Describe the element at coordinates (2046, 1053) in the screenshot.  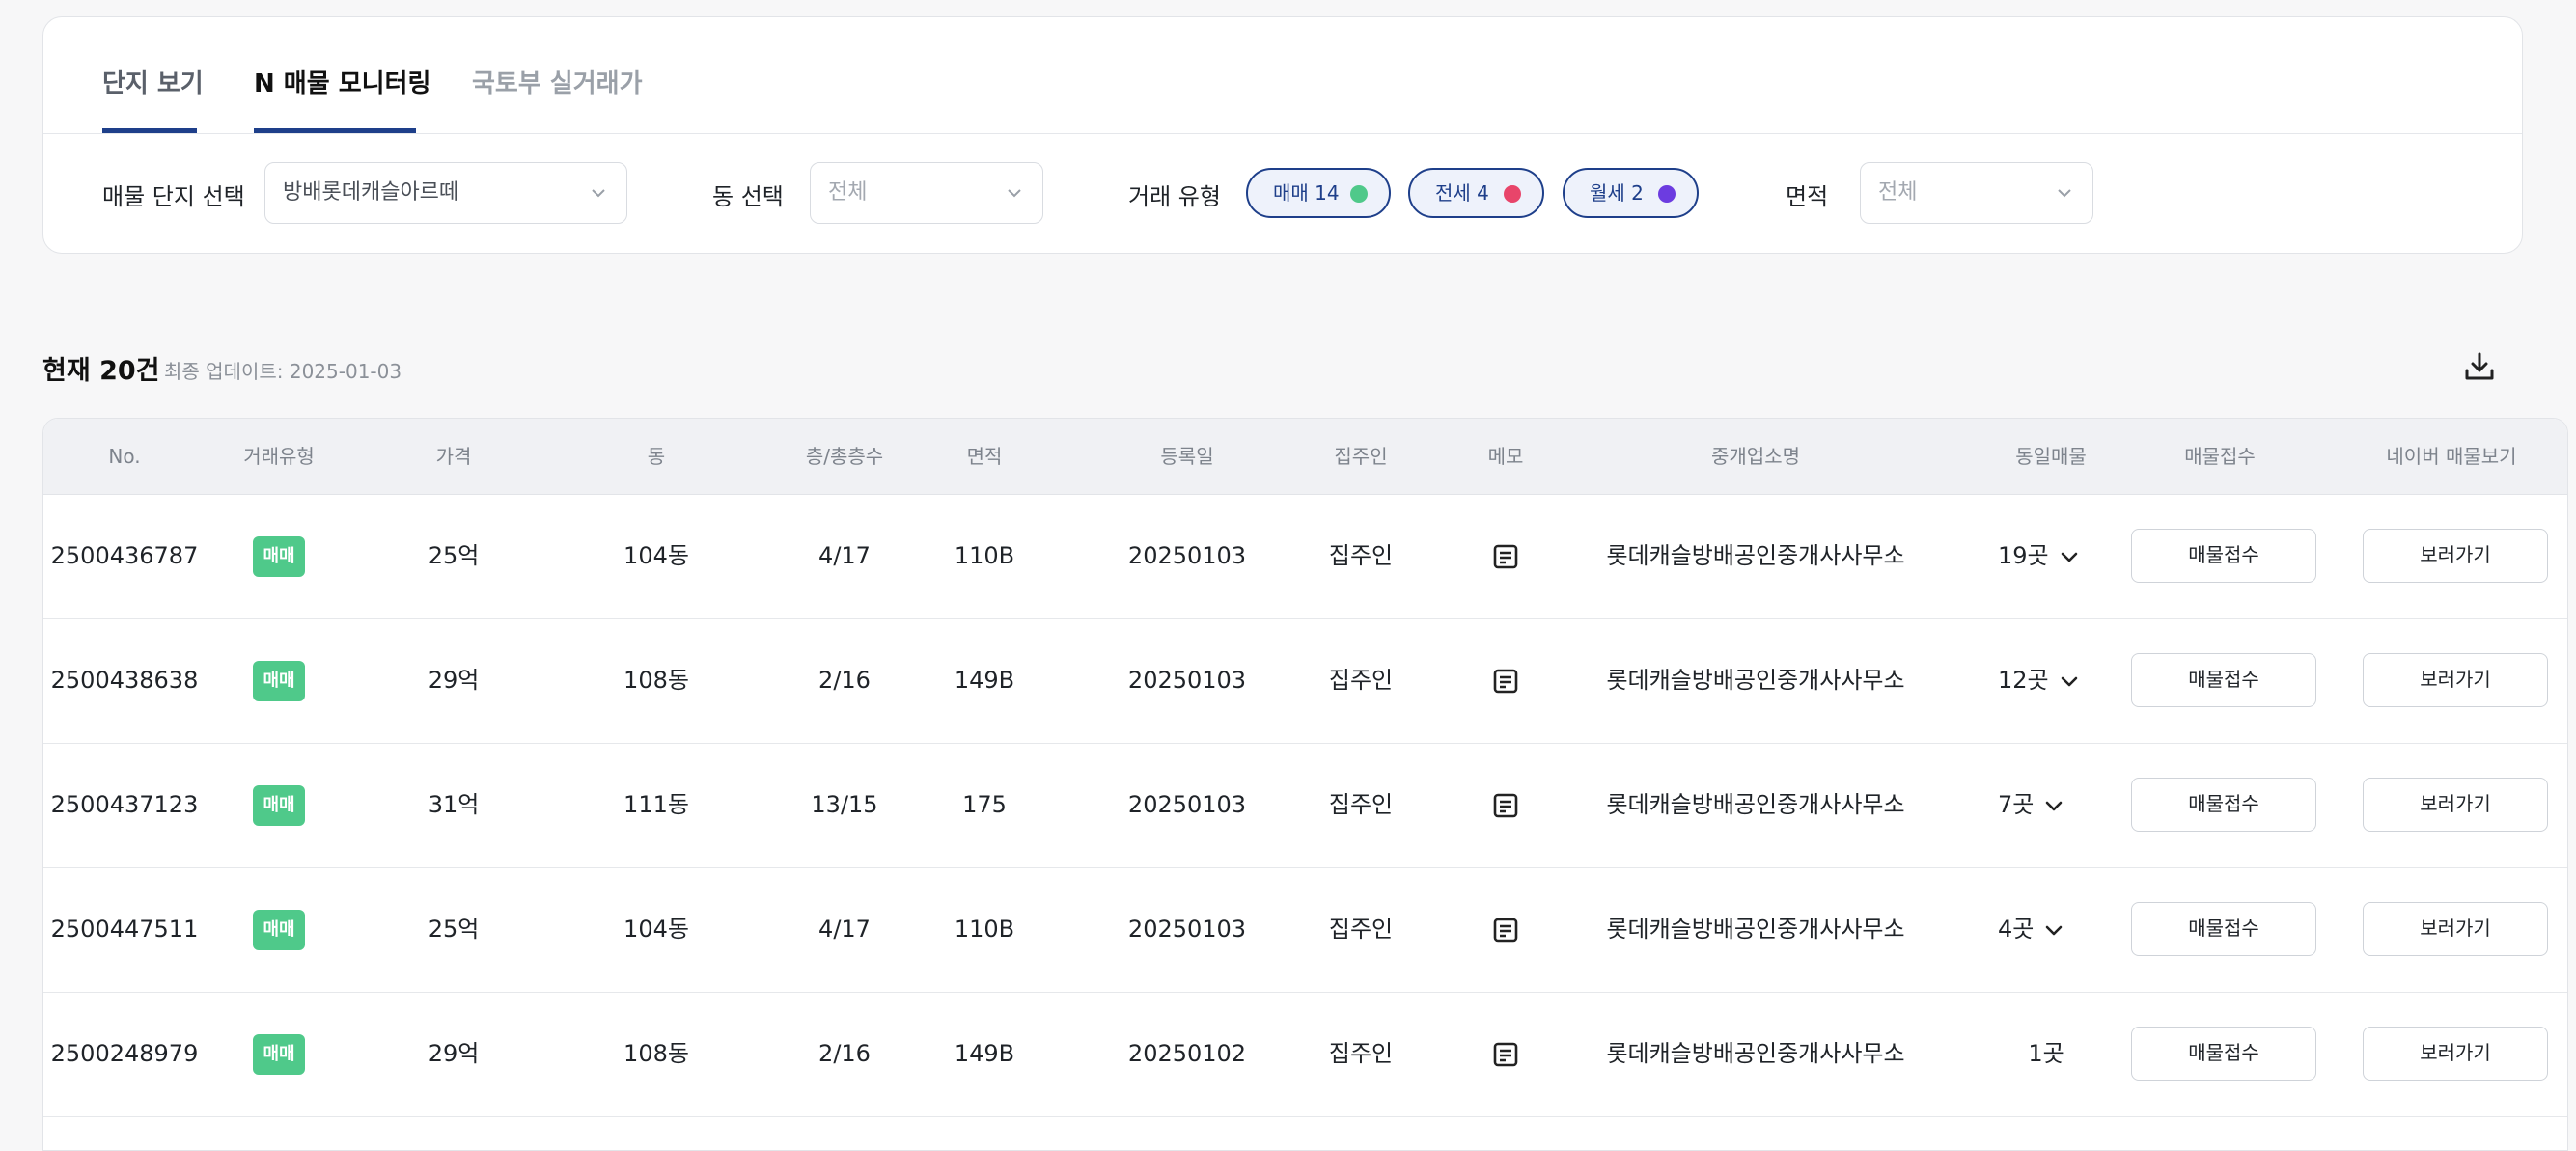
I see `same-listing-count: 1곳` at that location.